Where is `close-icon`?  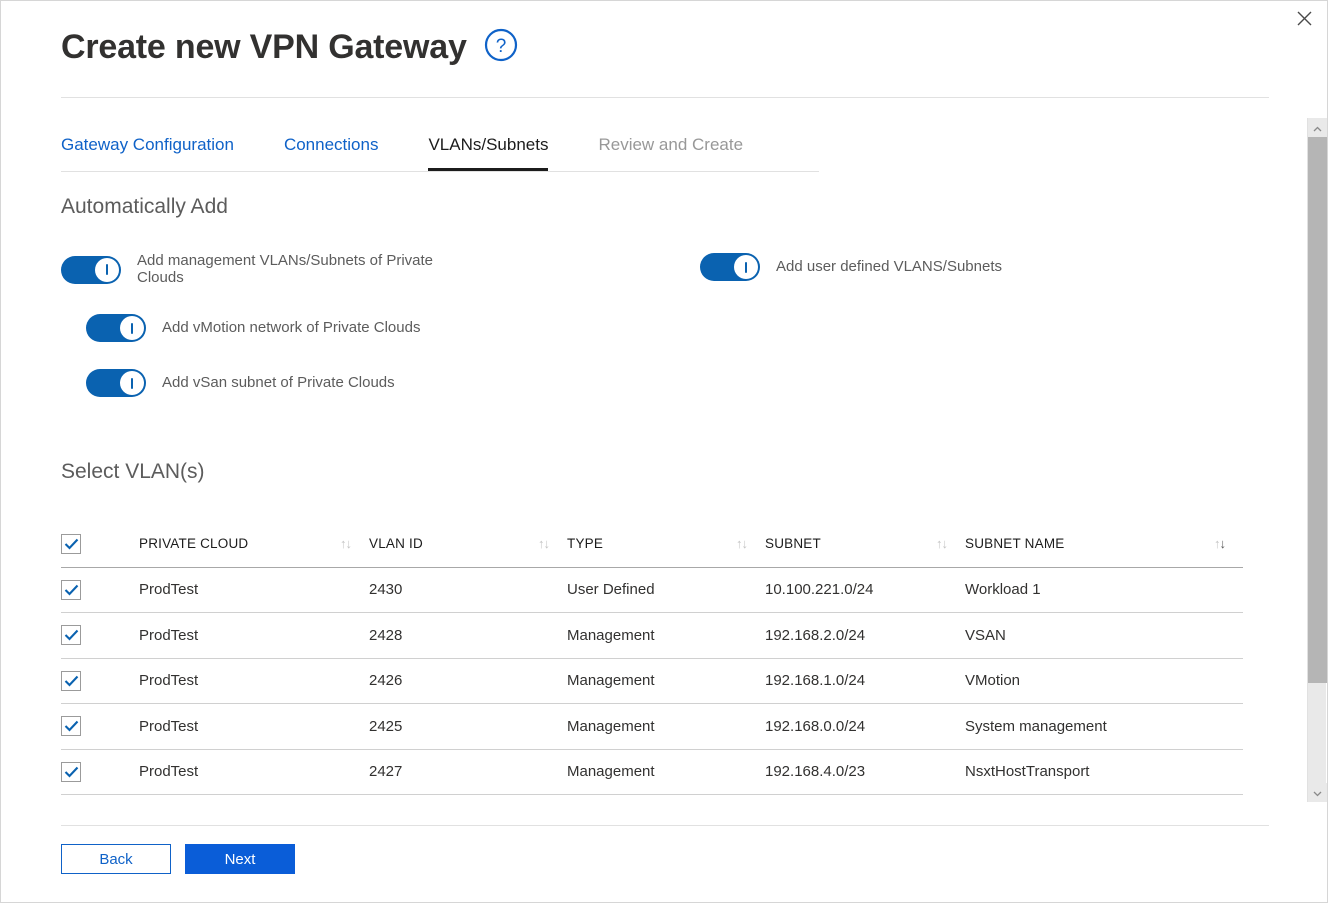
close-icon is located at coordinates (1304, 18).